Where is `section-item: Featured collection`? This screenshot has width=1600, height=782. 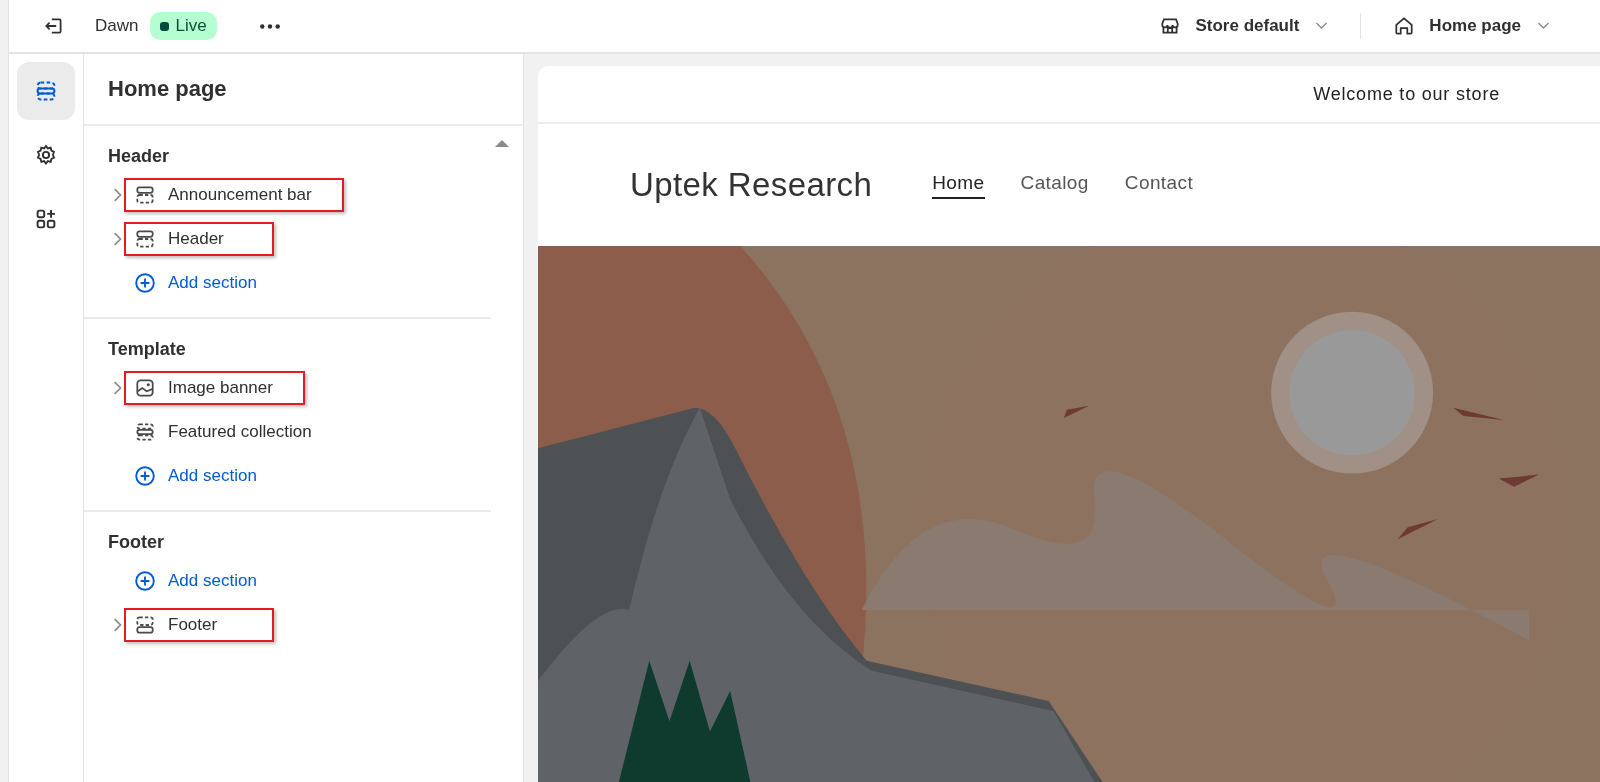
section-item: Featured collection is located at coordinates (234, 432).